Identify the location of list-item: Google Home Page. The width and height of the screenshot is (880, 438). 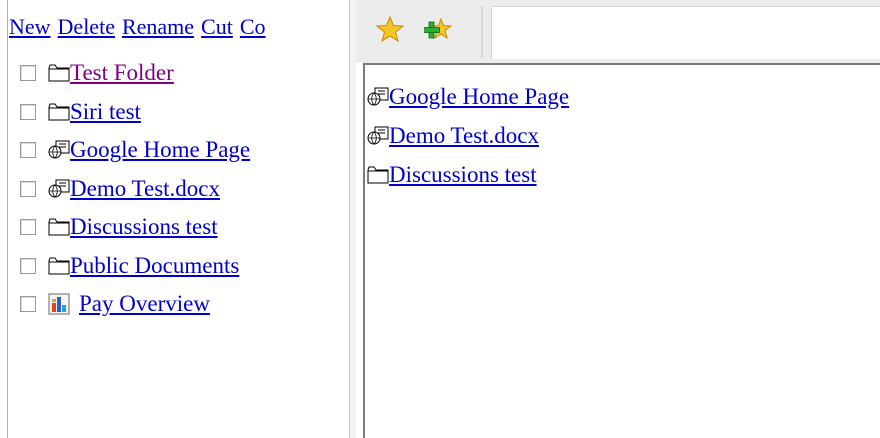
(468, 96).